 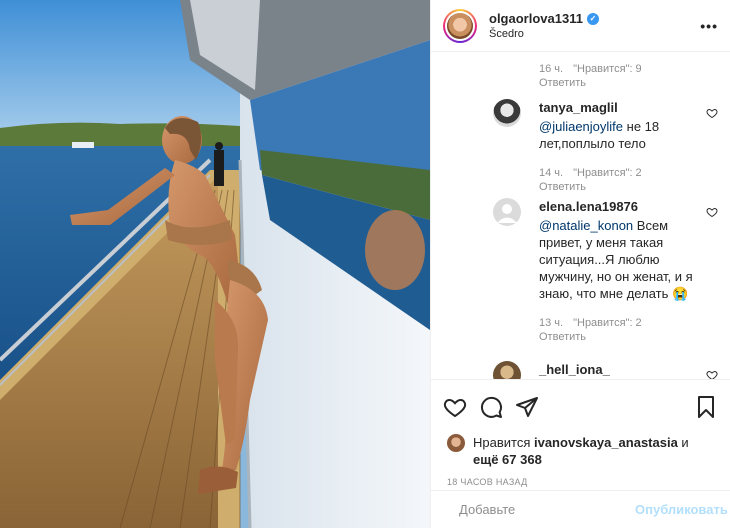 I want to click on share-icon, so click(x=527, y=407).